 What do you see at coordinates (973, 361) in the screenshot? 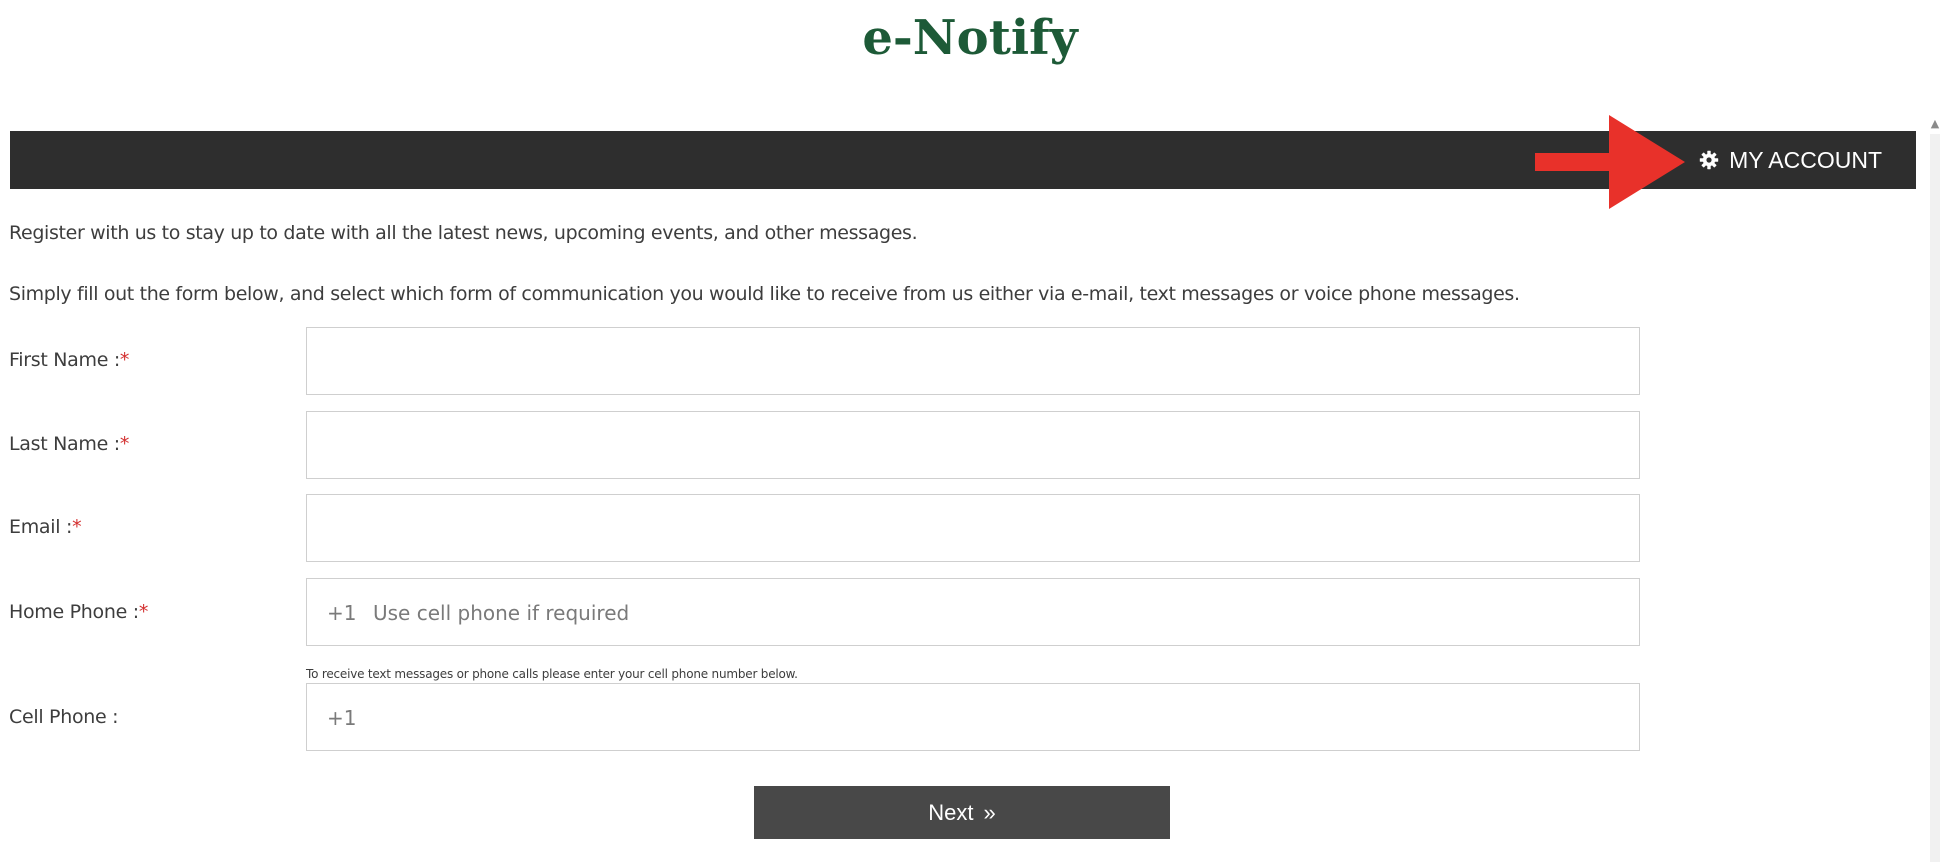
I see `first-name-field` at bounding box center [973, 361].